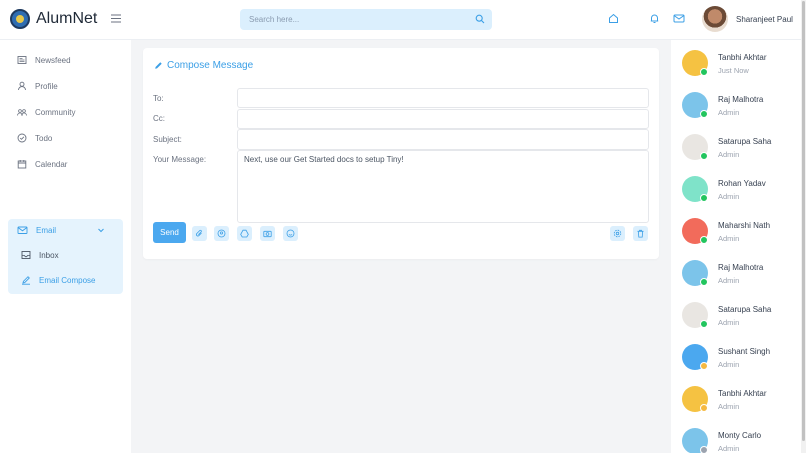 The image size is (806, 453). I want to click on sidebar-item-inbox: Inbox, so click(67, 255).